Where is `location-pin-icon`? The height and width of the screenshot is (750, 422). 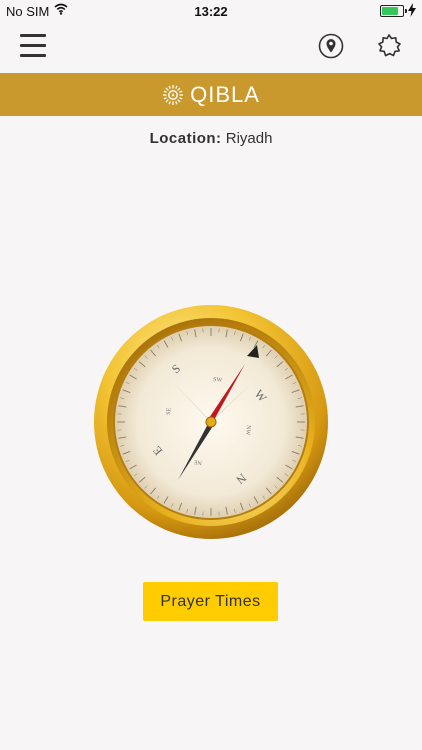
location-pin-icon is located at coordinates (331, 46).